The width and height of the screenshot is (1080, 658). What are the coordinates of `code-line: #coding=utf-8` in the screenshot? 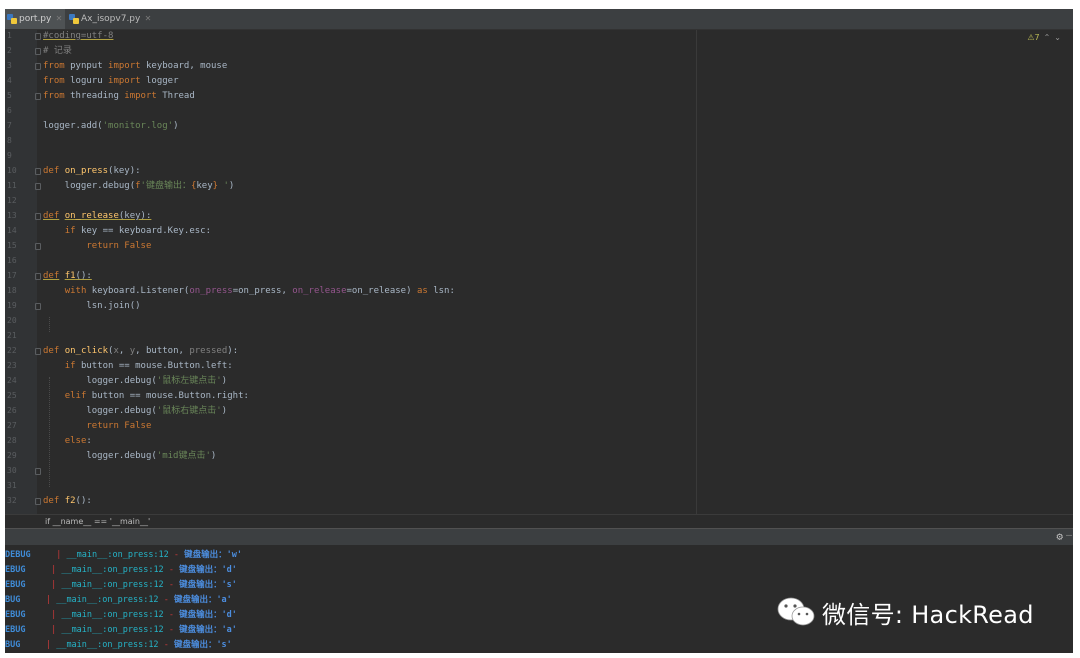 It's located at (78, 36).